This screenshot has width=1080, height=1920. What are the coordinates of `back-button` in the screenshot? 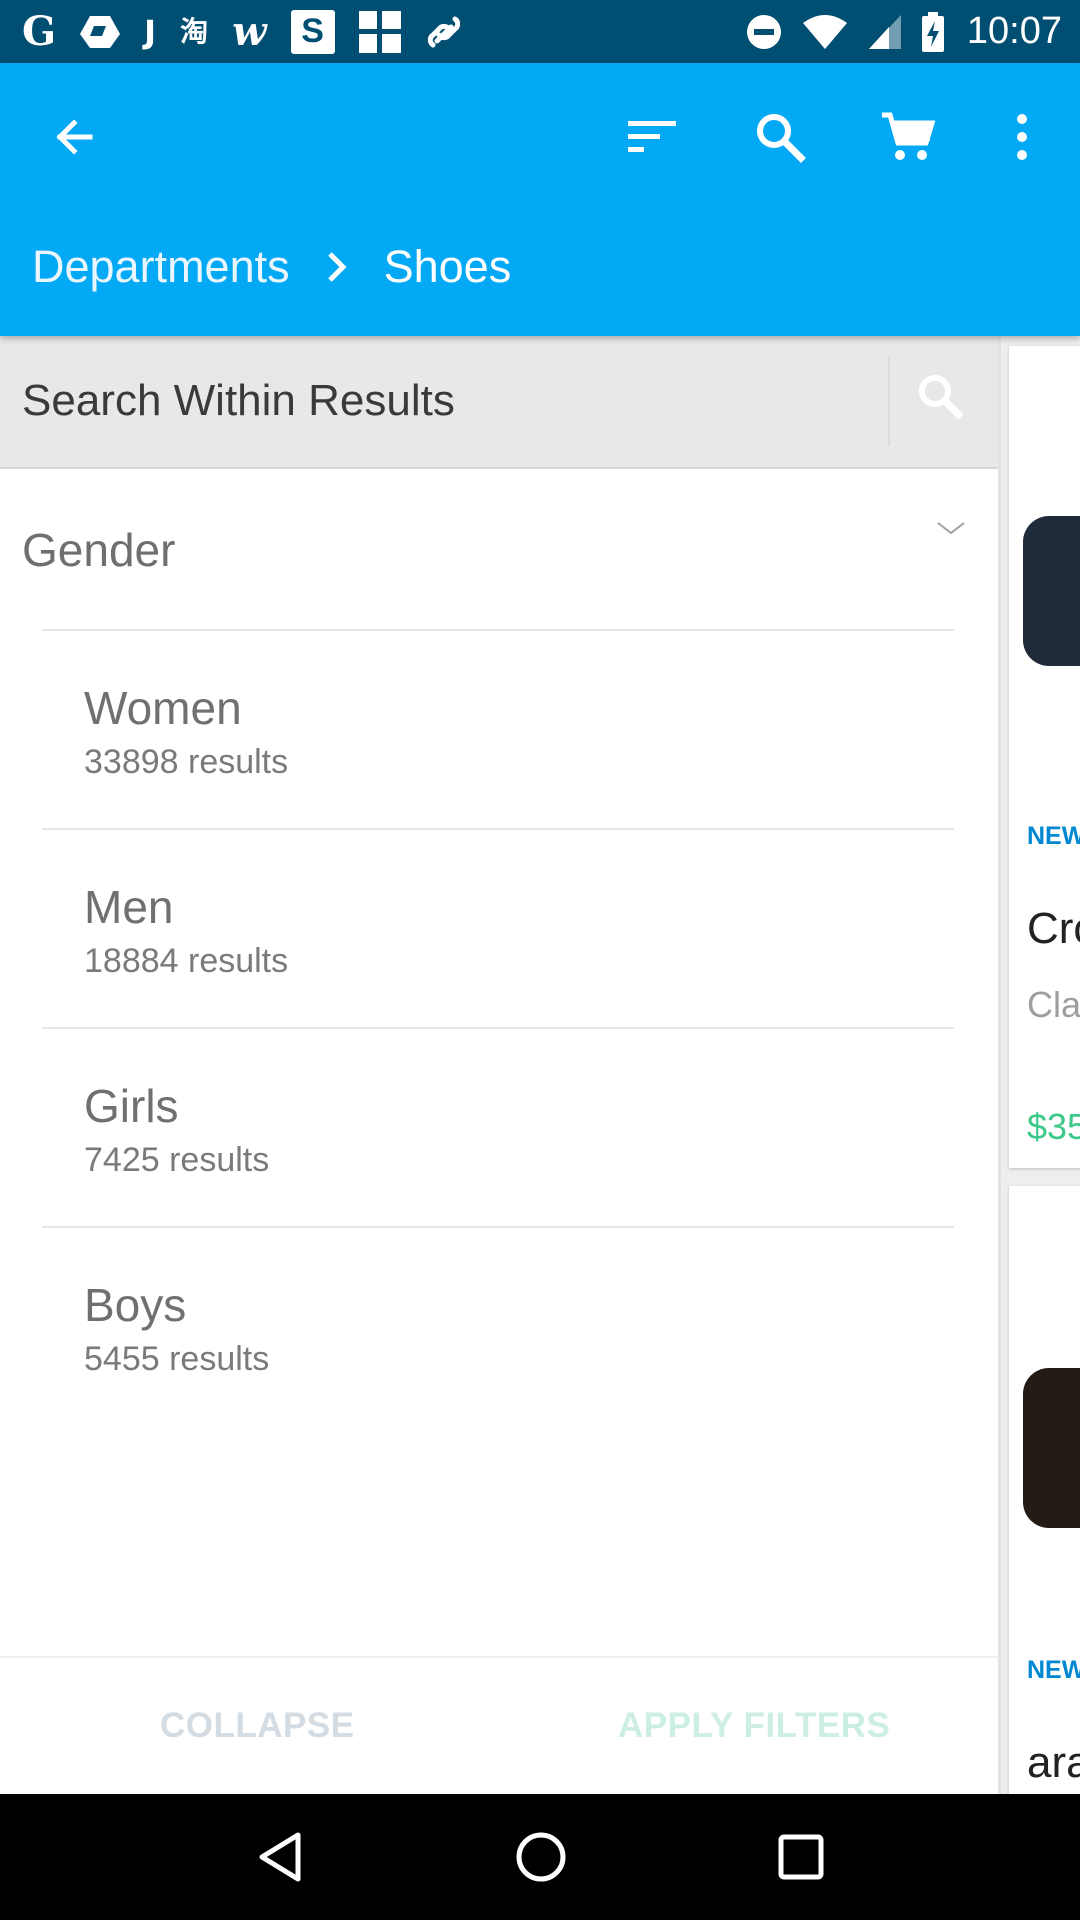 It's located at (74, 137).